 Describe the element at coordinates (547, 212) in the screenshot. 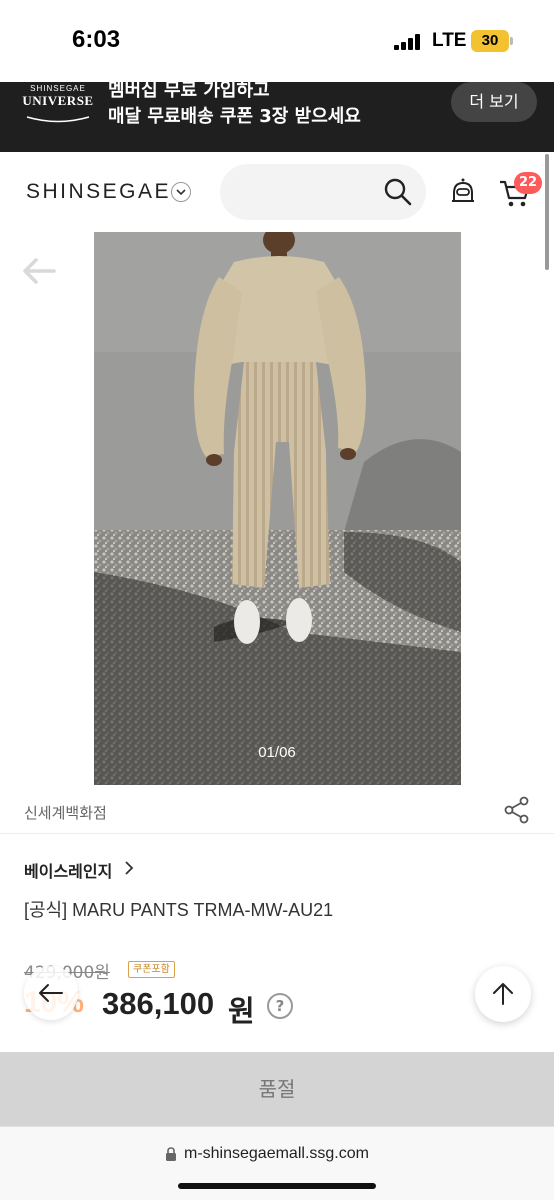

I see `page-scrollbar` at that location.